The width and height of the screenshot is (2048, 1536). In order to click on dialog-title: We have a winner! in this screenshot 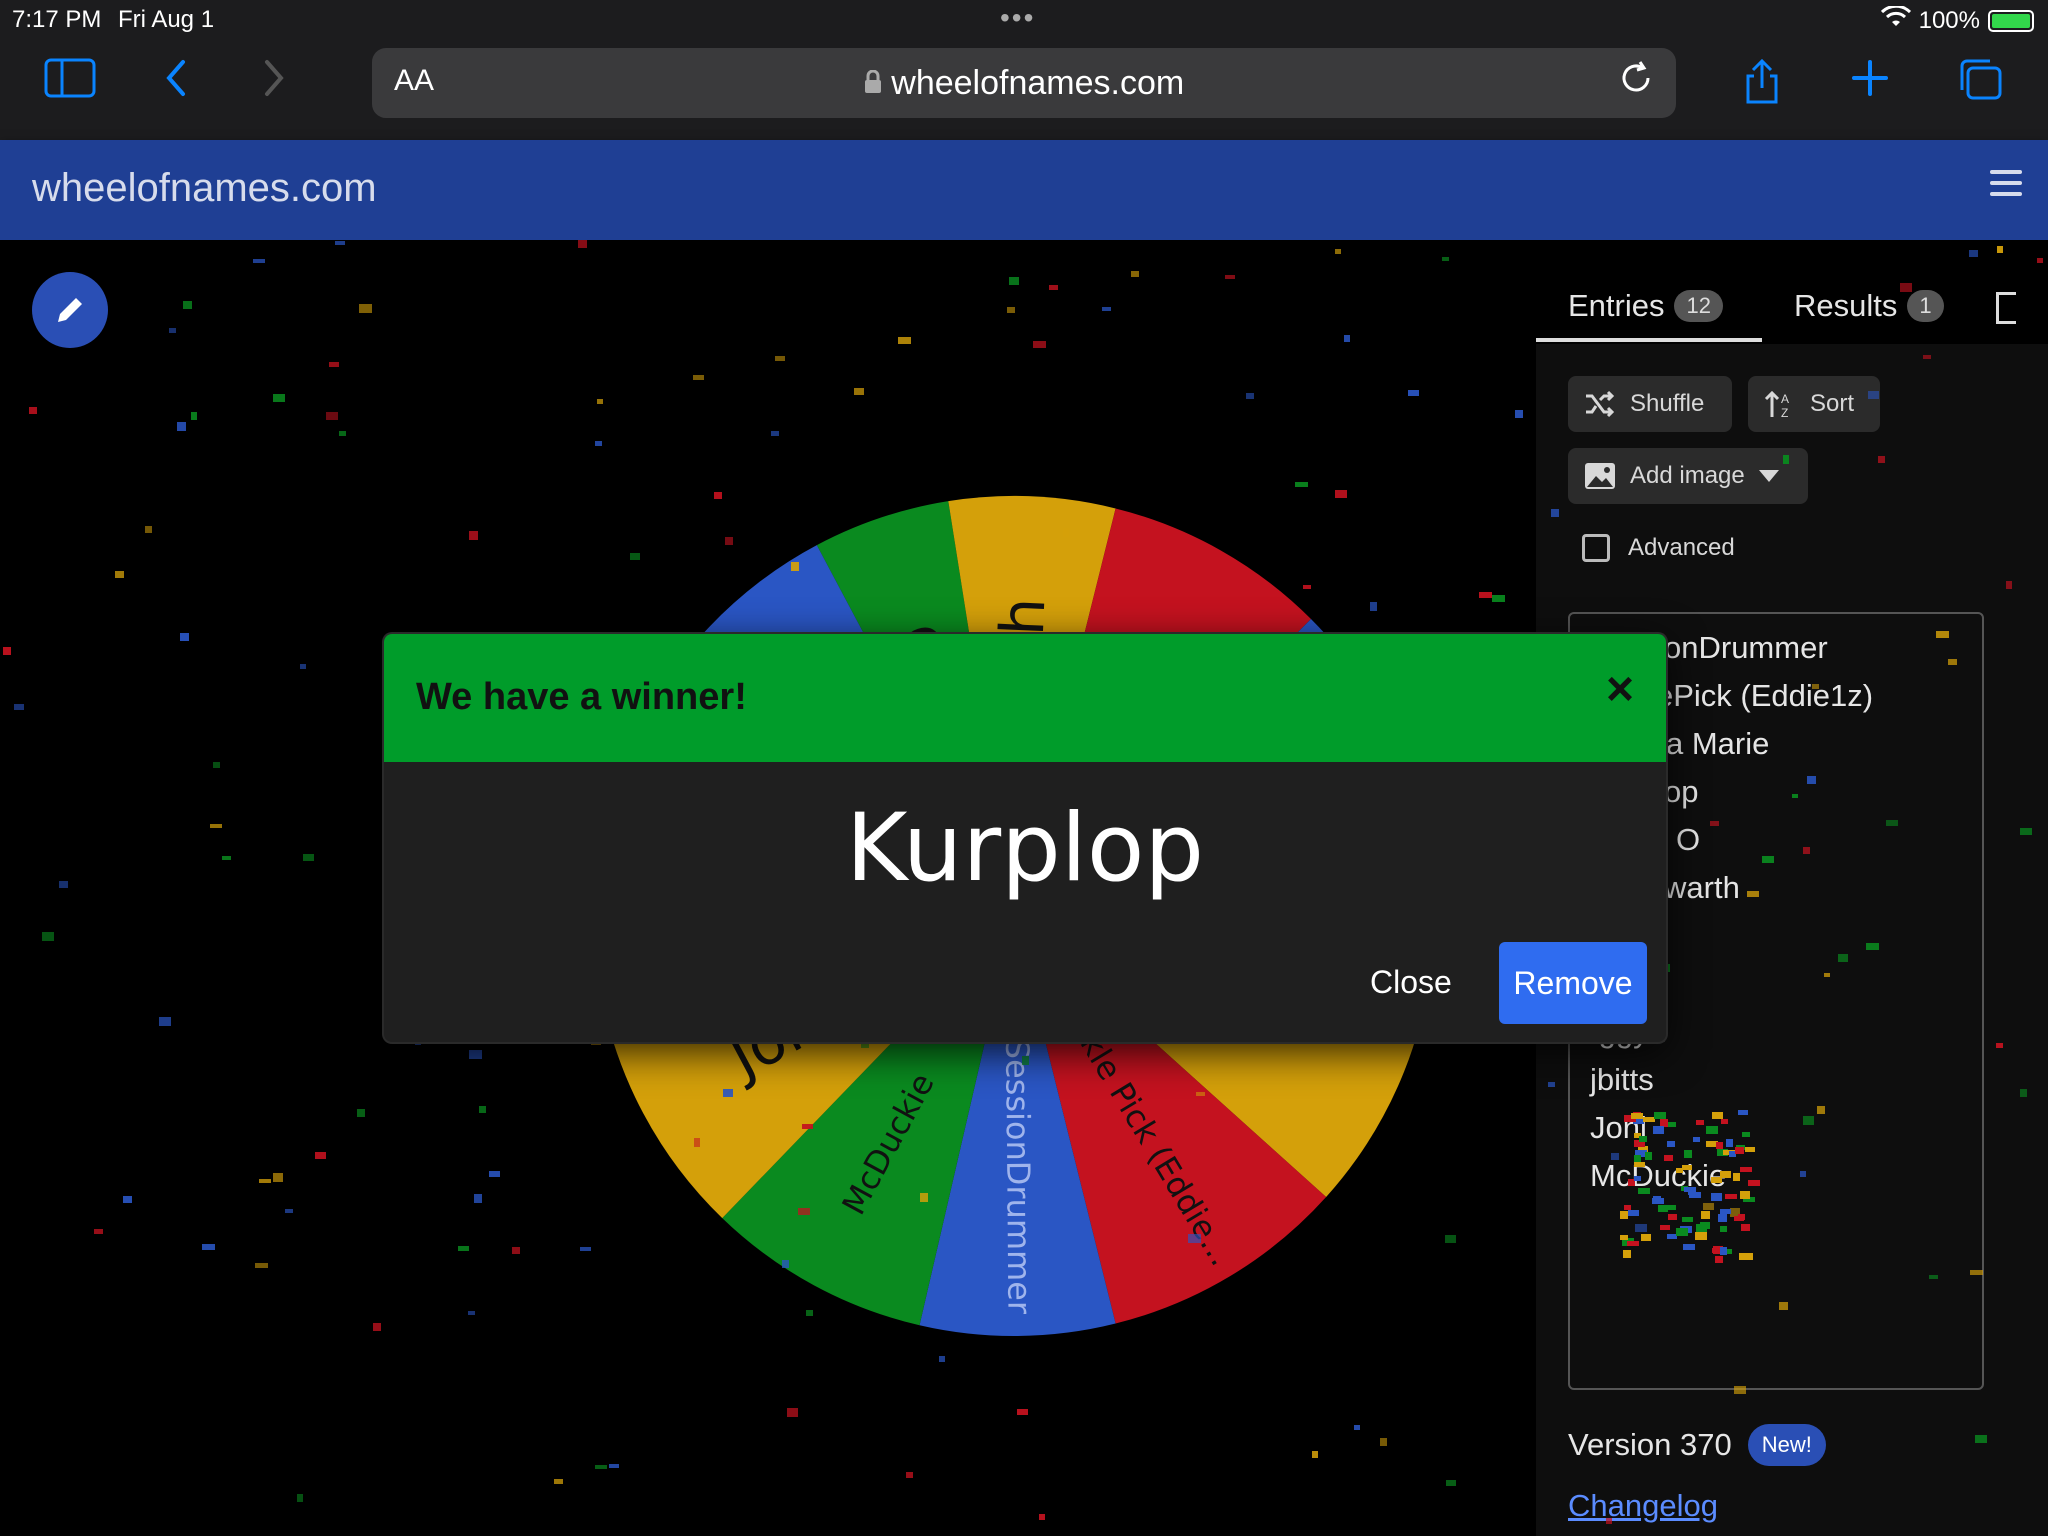, I will do `click(581, 697)`.